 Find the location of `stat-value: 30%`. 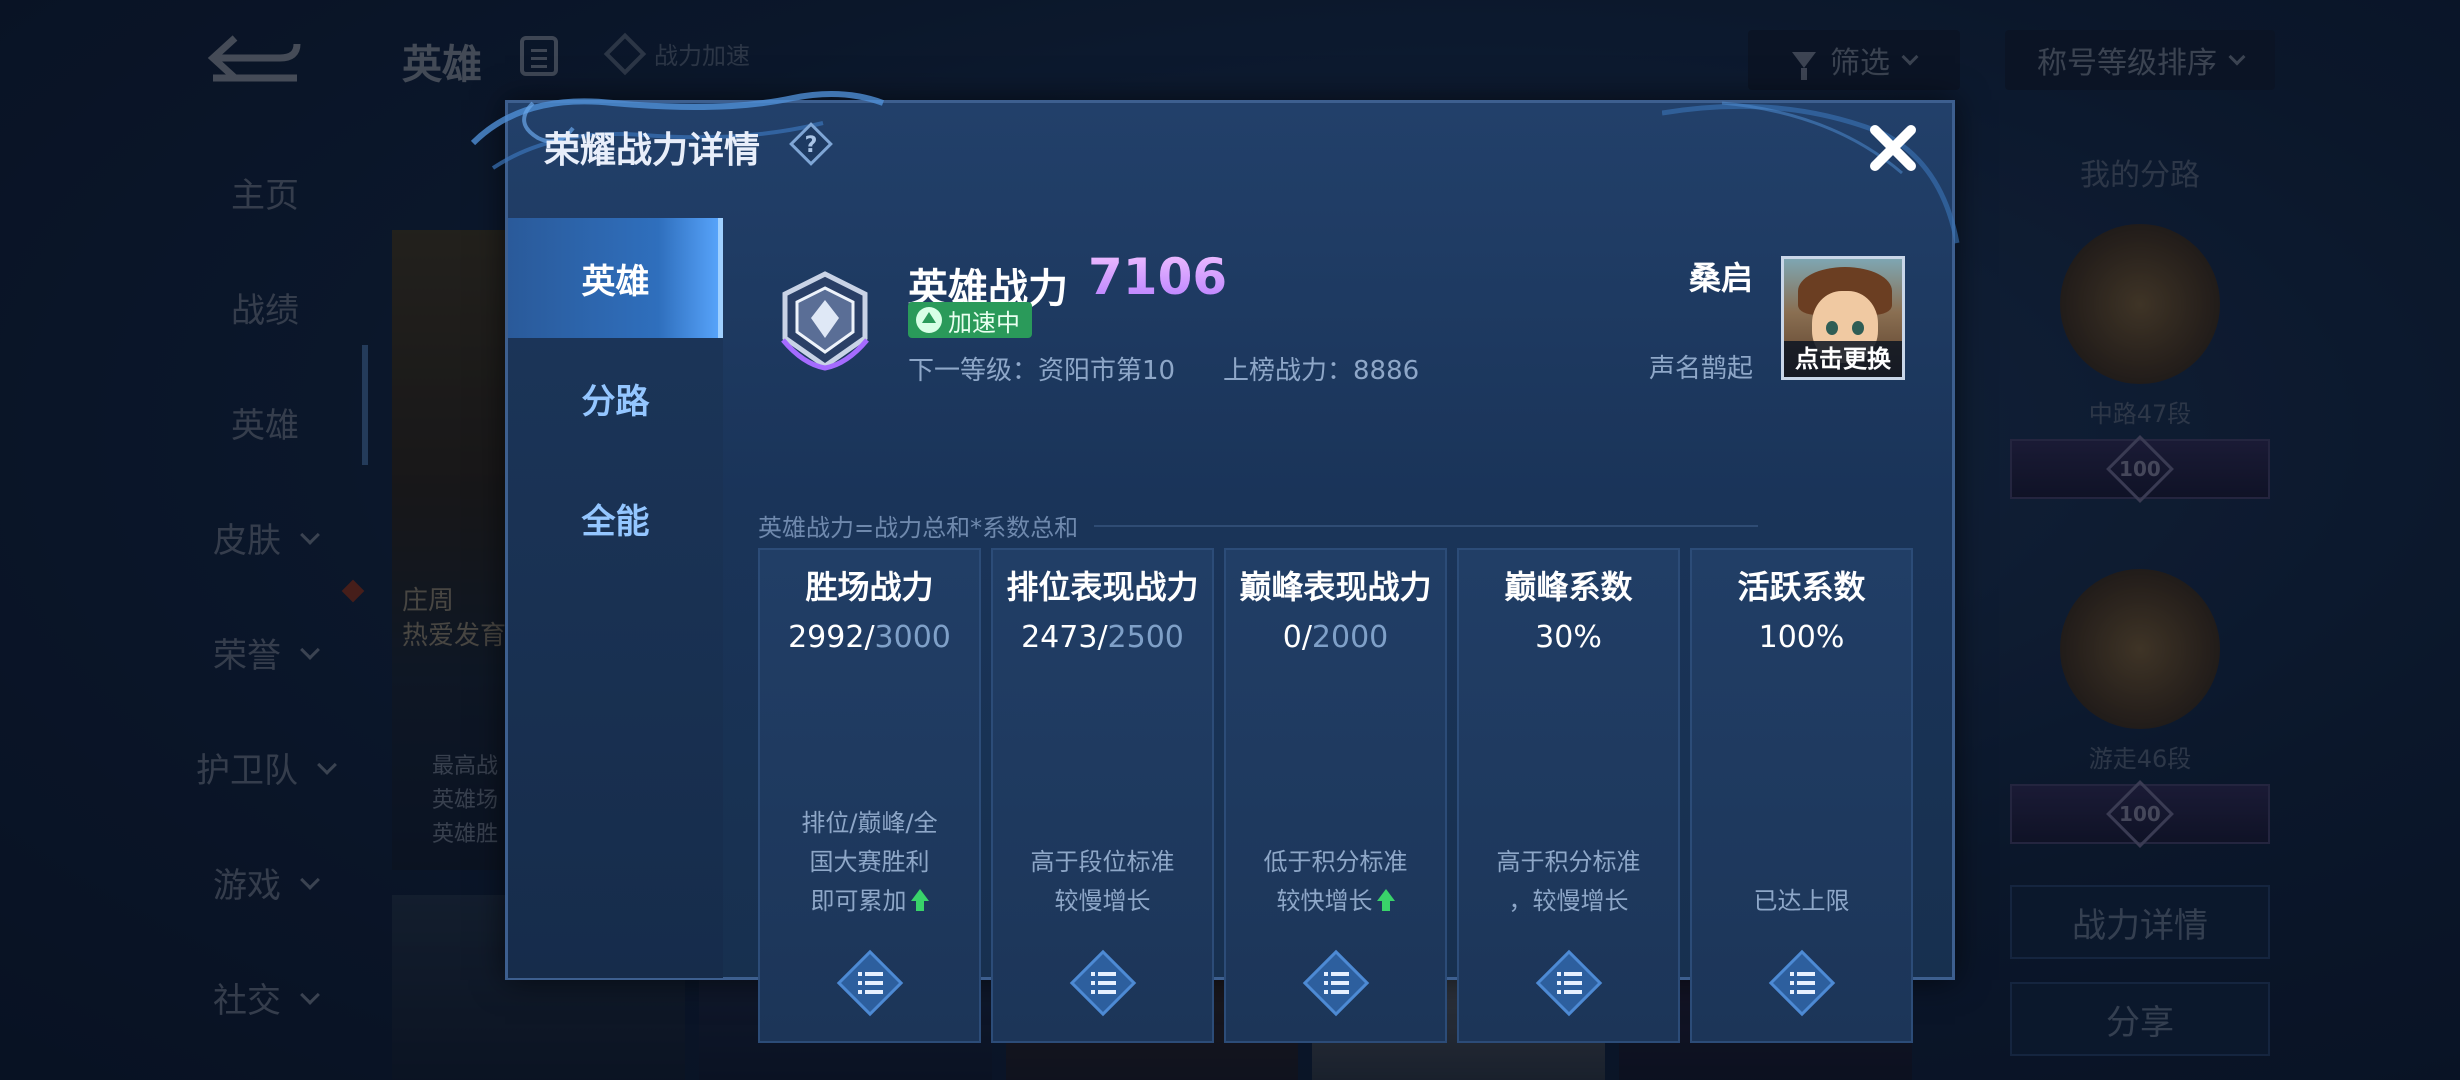

stat-value: 30% is located at coordinates (1568, 637).